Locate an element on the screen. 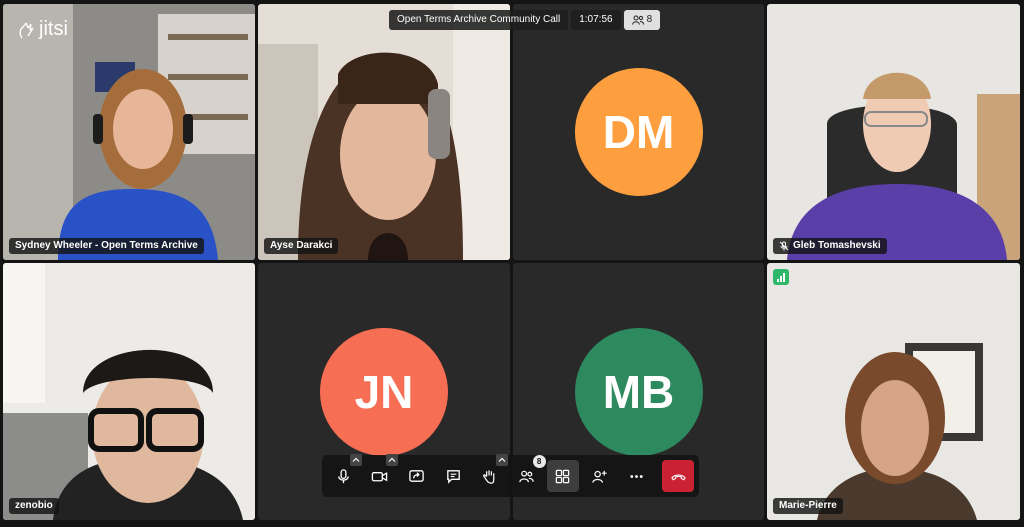 This screenshot has height=527, width=1024. video-tile-dm: DM is located at coordinates (638, 132).